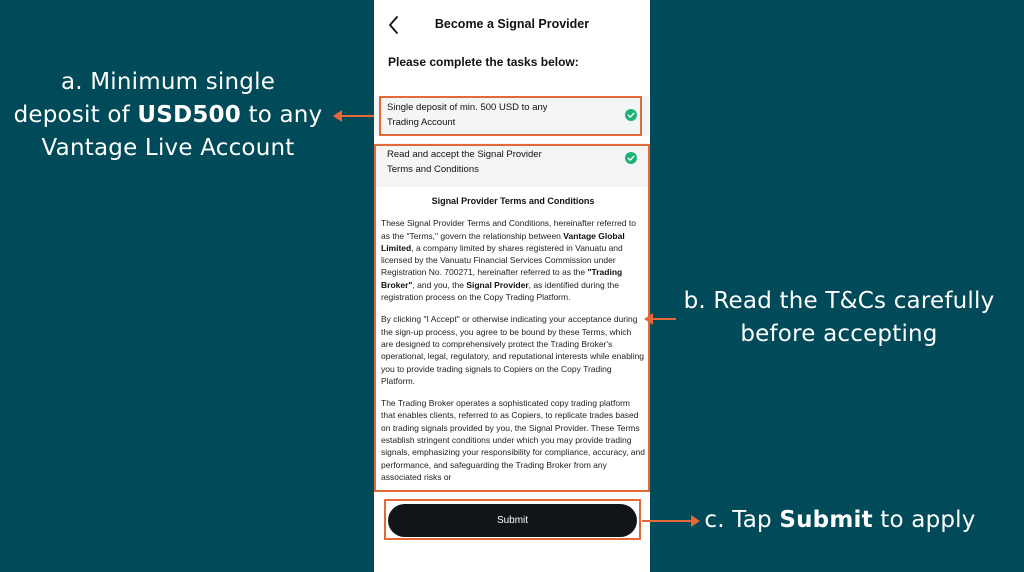 The width and height of the screenshot is (1024, 572). What do you see at coordinates (355, 116) in the screenshot?
I see `arrow-left-icon` at bounding box center [355, 116].